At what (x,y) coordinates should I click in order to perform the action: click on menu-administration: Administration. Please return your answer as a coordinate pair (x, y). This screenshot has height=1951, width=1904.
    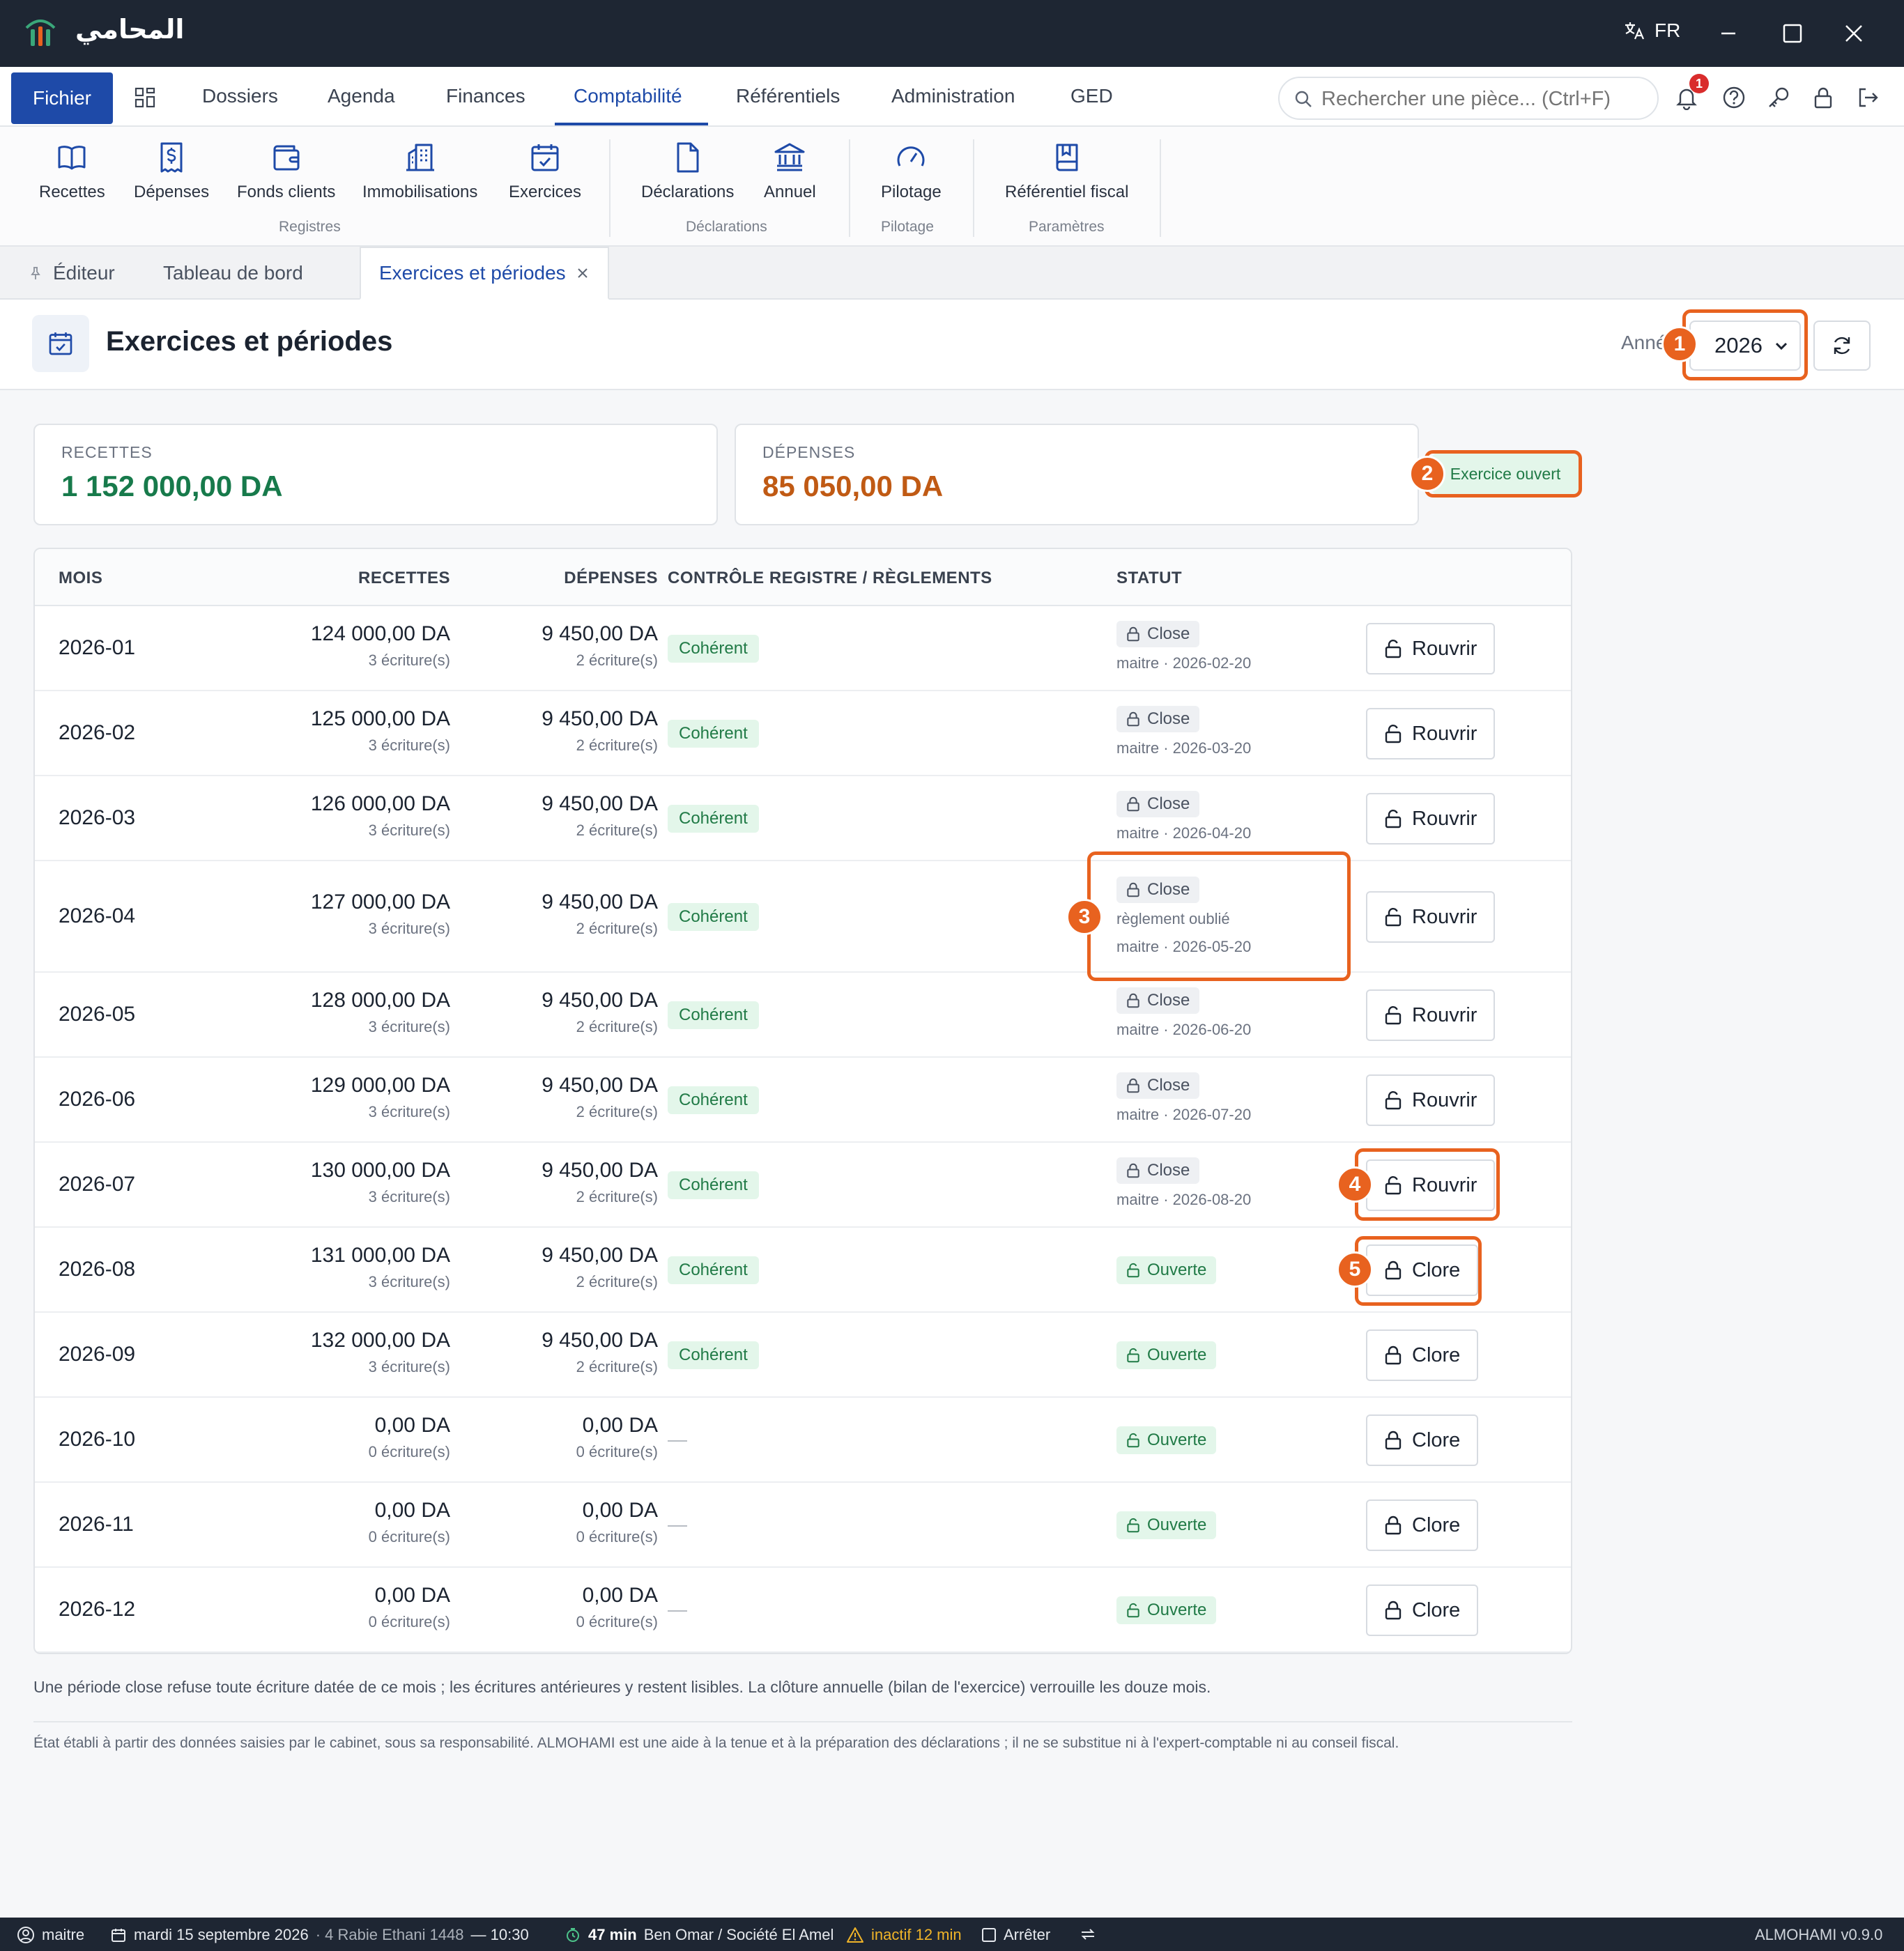
    Looking at the image, I should click on (953, 96).